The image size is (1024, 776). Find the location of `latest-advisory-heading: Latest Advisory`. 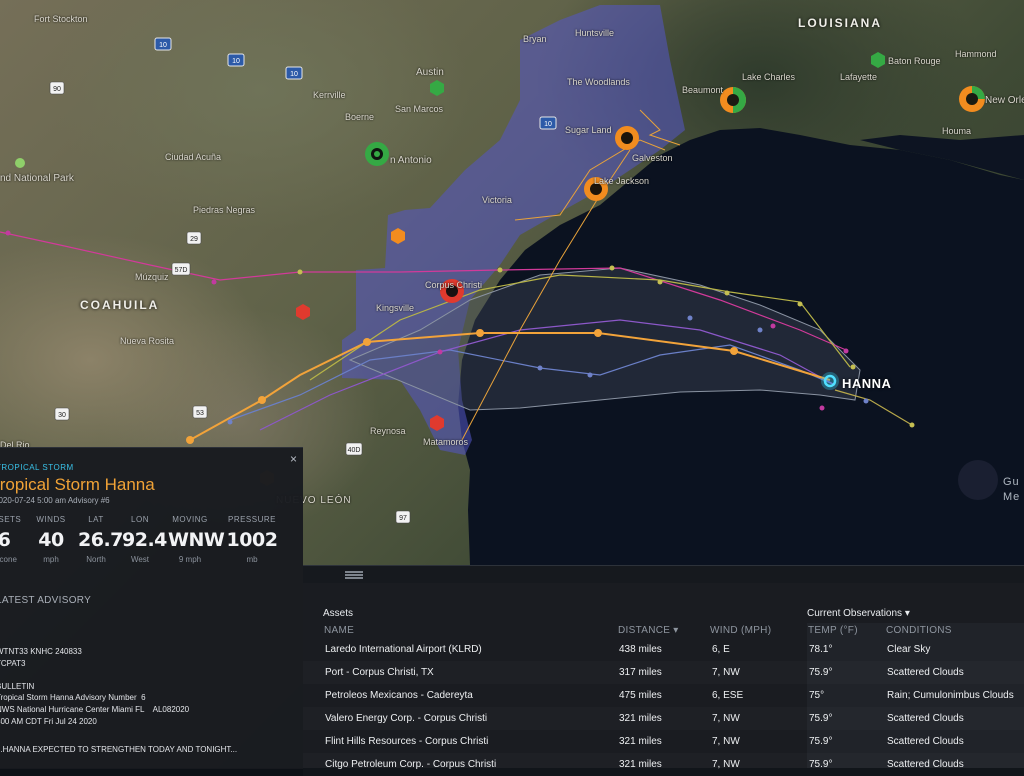

latest-advisory-heading: Latest Advisory is located at coordinates (46, 600).